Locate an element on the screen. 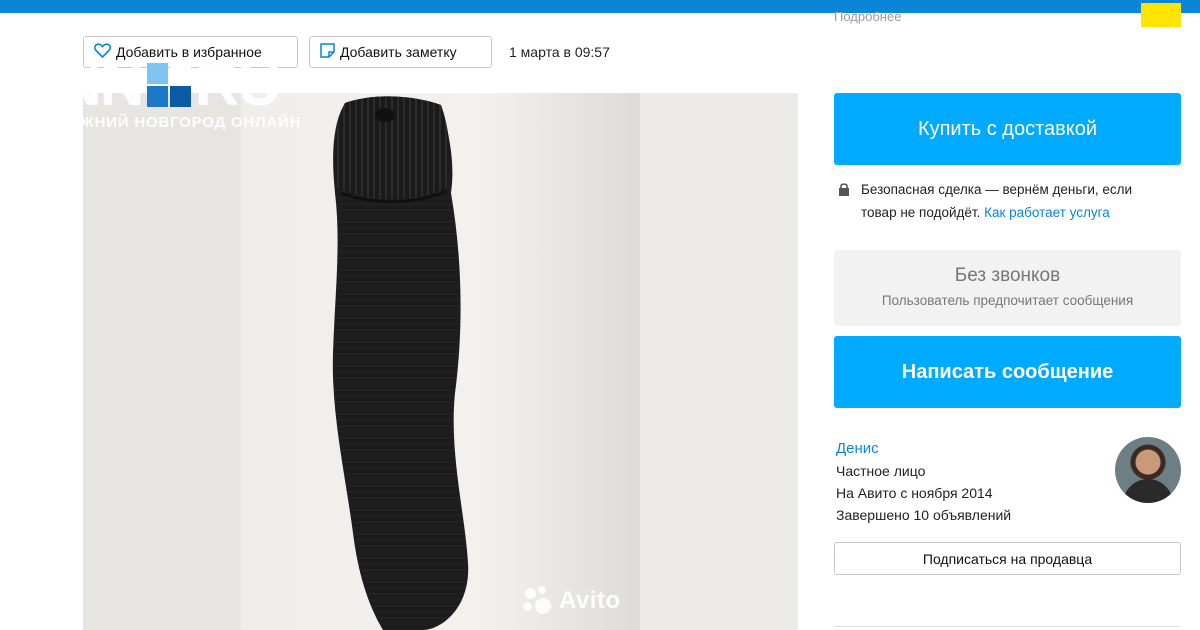 The image size is (1200, 630). nn-ru-logo: NN RU НИЖНИЙ НОВГОРОД ОНЛАЙН is located at coordinates (179, 91).